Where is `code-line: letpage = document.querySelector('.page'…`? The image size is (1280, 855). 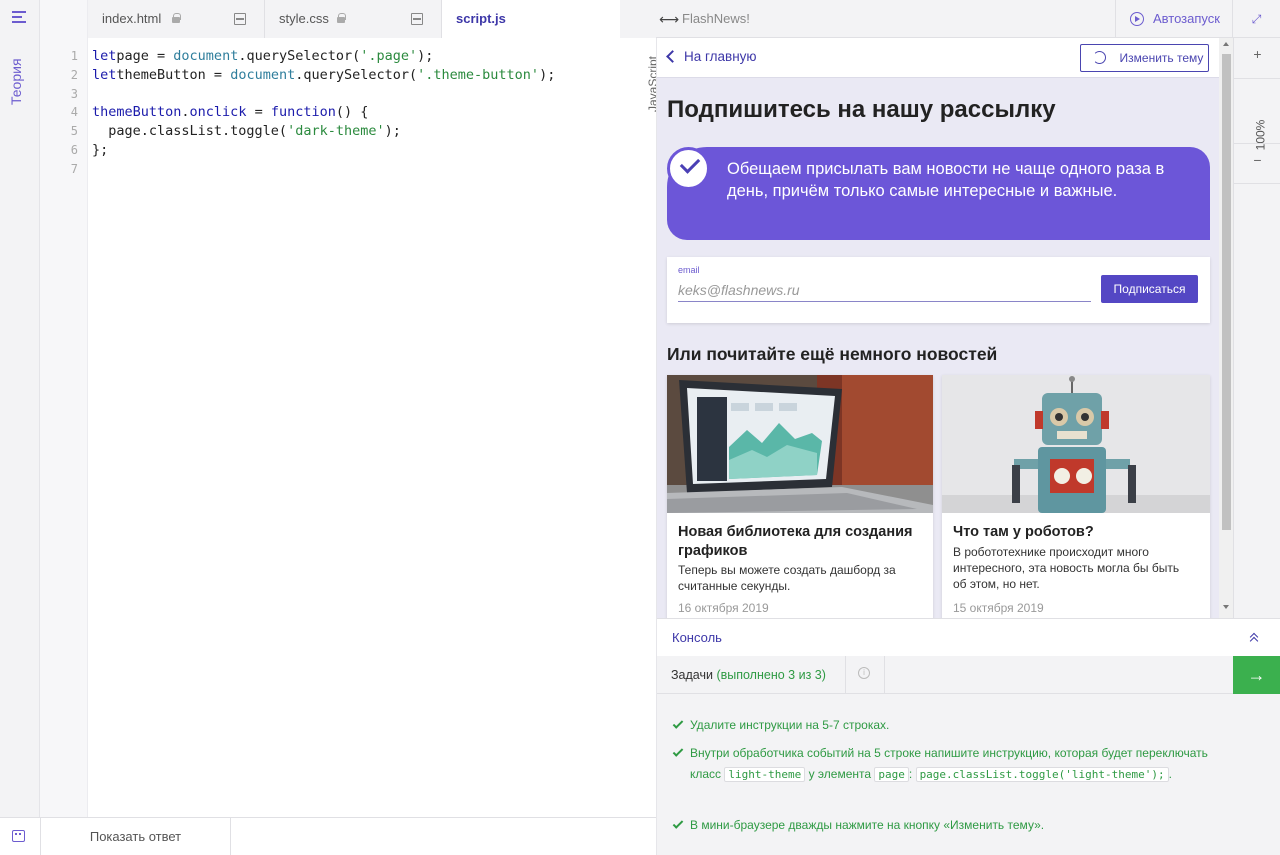 code-line: letpage = document.querySelector('.page'… is located at coordinates (323, 56).